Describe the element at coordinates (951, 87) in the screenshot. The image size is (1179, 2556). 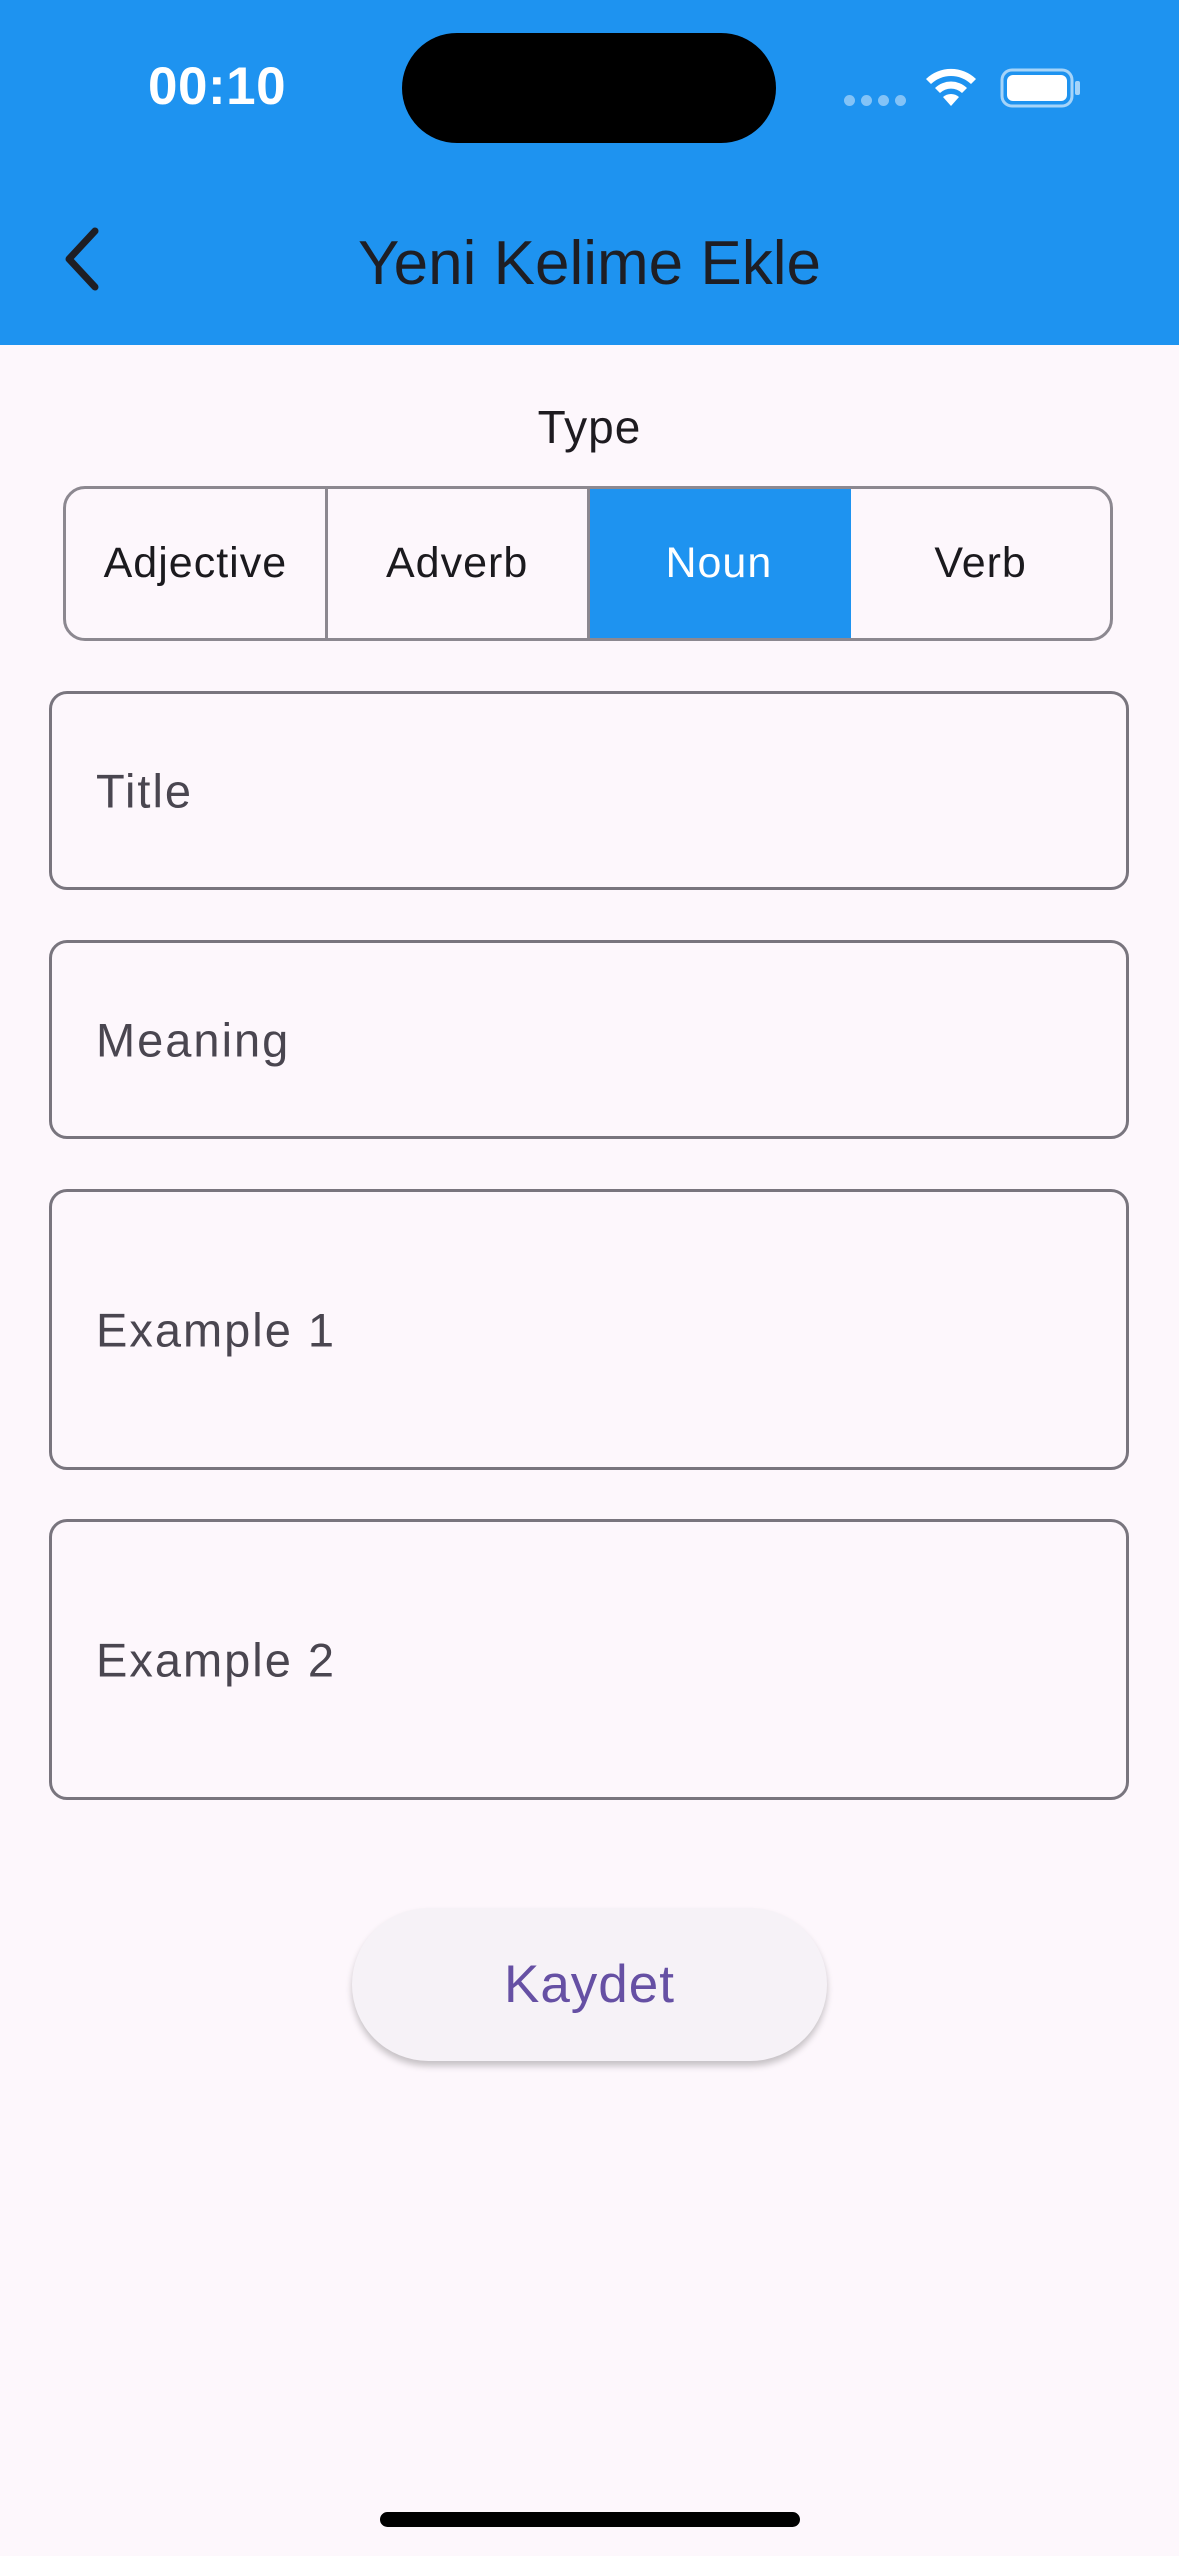
I see `wifi-icon` at that location.